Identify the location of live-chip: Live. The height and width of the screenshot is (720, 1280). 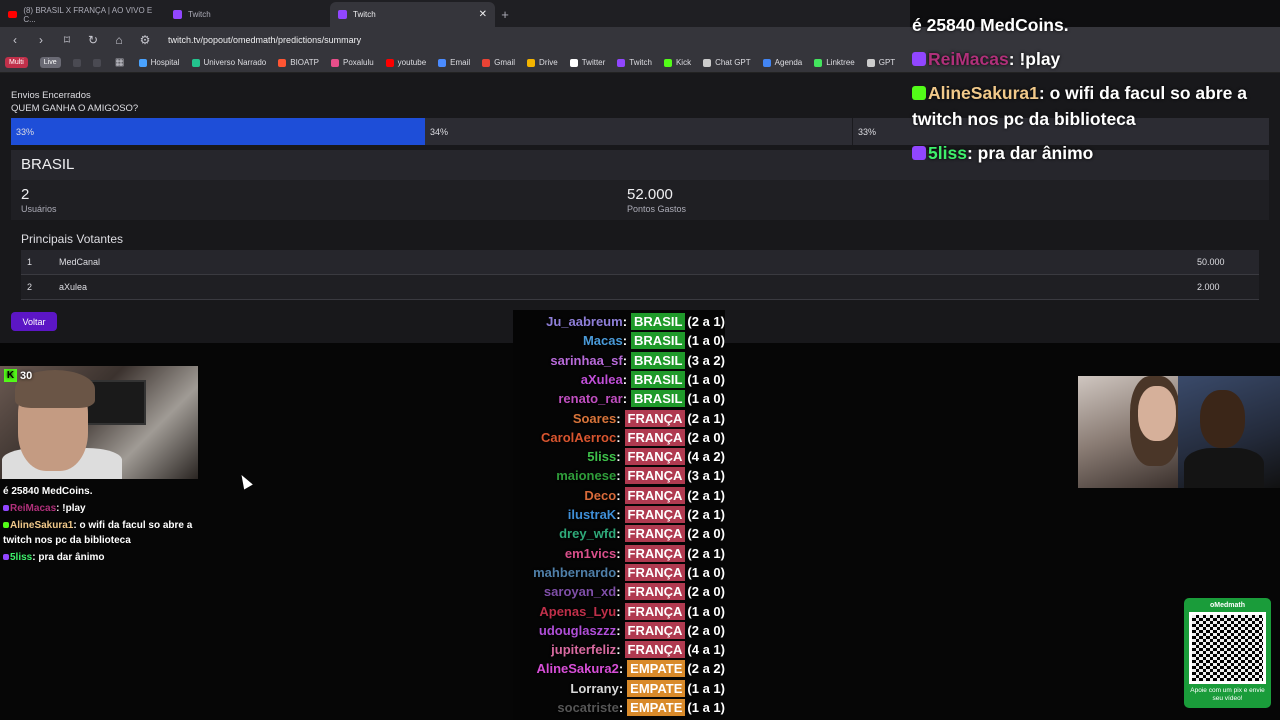
(50, 62).